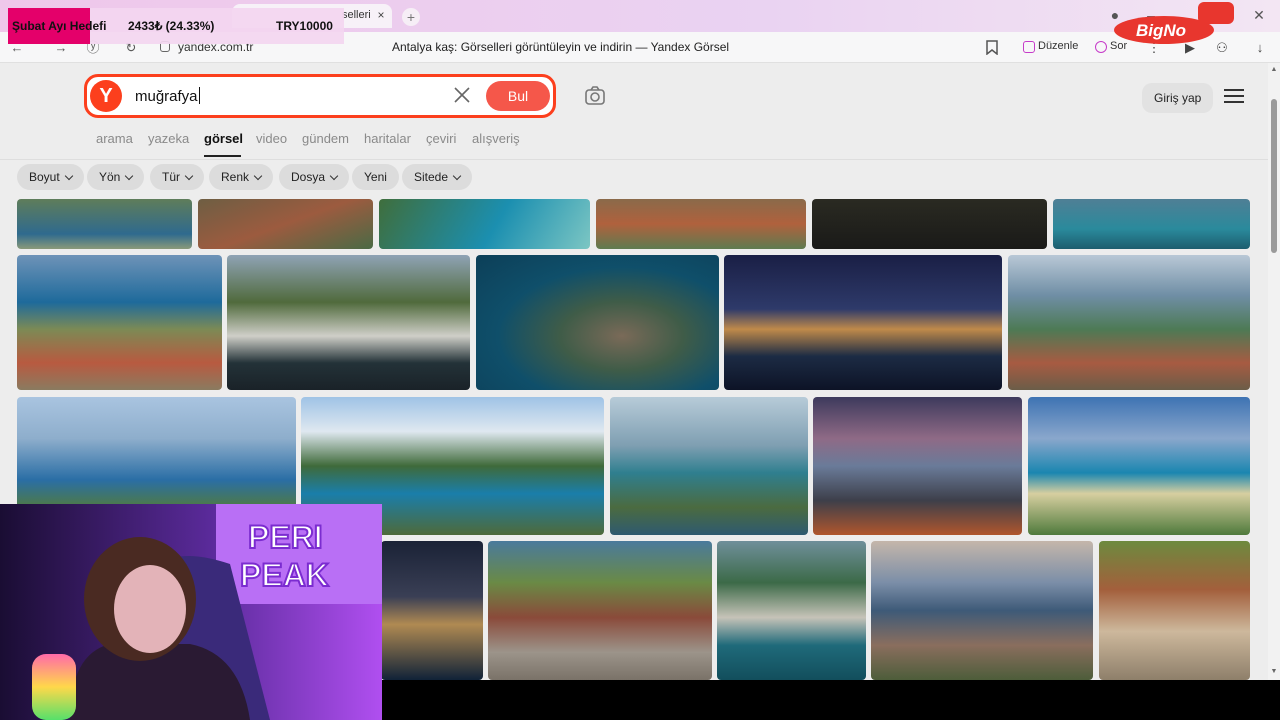  What do you see at coordinates (271, 138) in the screenshot?
I see `service-tab-video: video` at bounding box center [271, 138].